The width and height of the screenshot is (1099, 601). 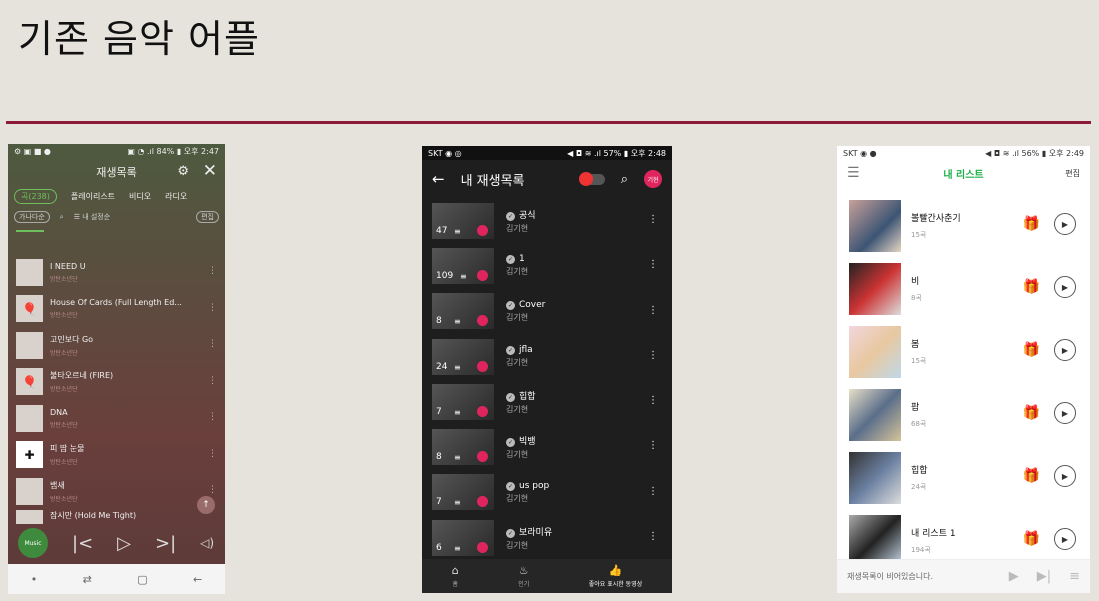 I want to click on next-icon: >|, so click(x=165, y=543).